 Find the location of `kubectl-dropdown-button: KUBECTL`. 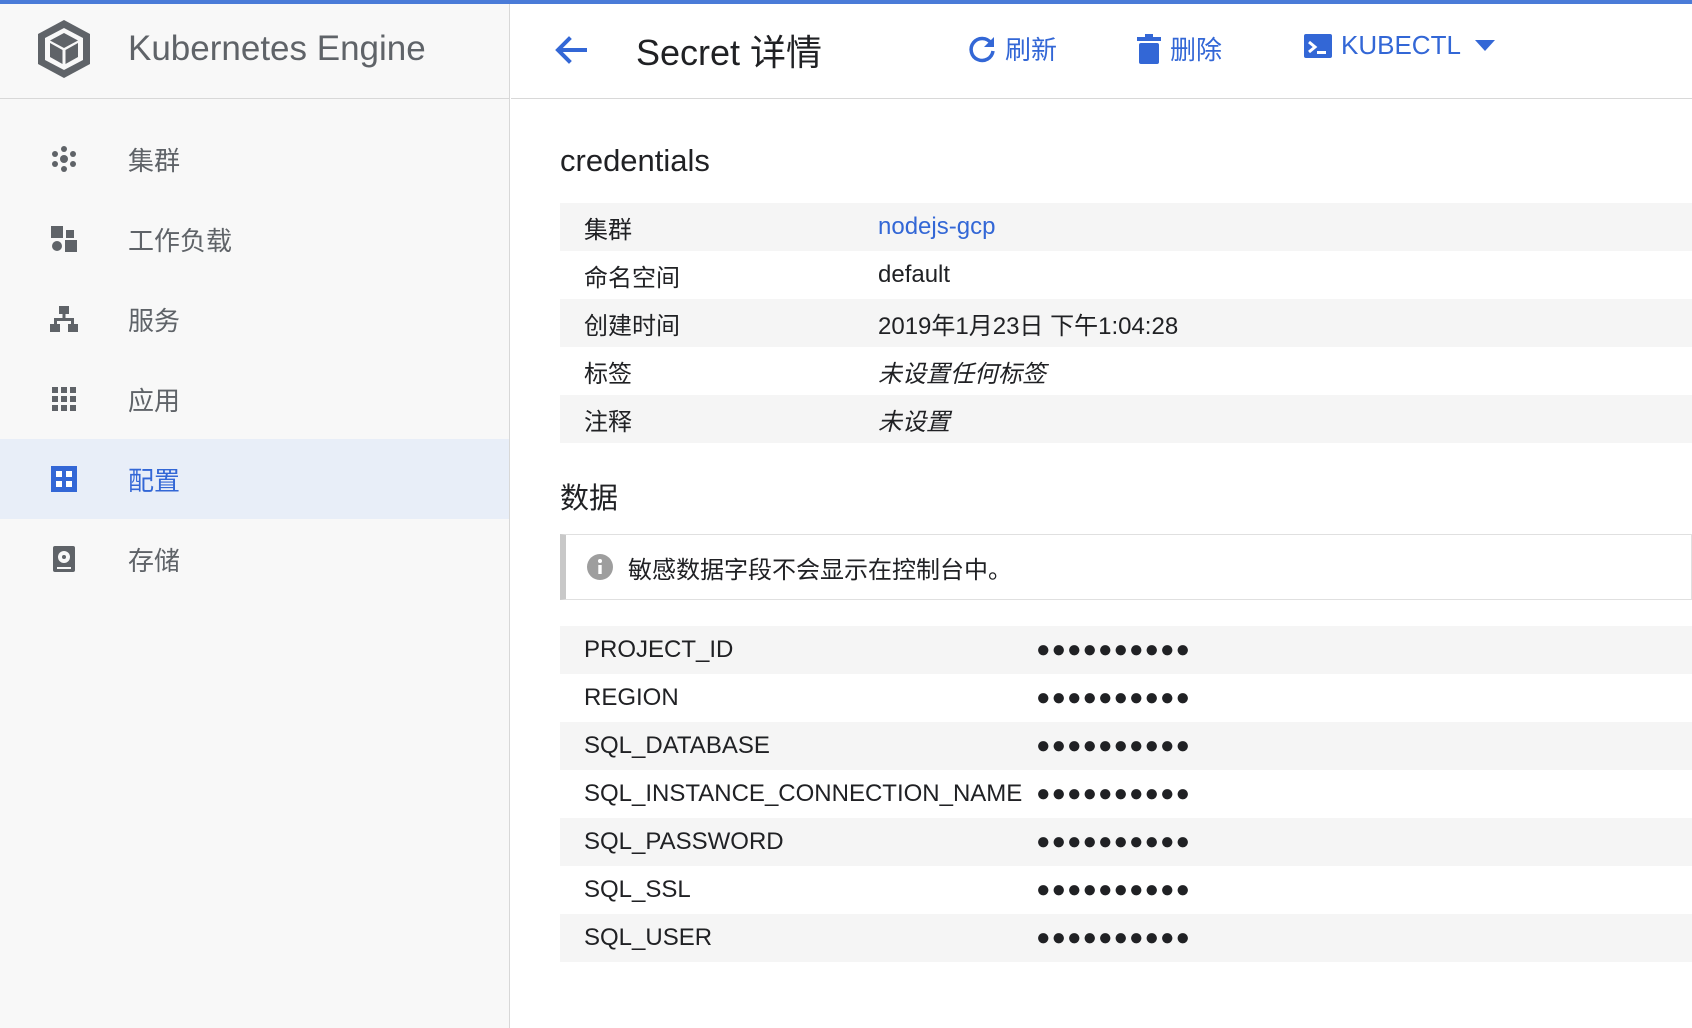

kubectl-dropdown-button: KUBECTL is located at coordinates (1403, 45).